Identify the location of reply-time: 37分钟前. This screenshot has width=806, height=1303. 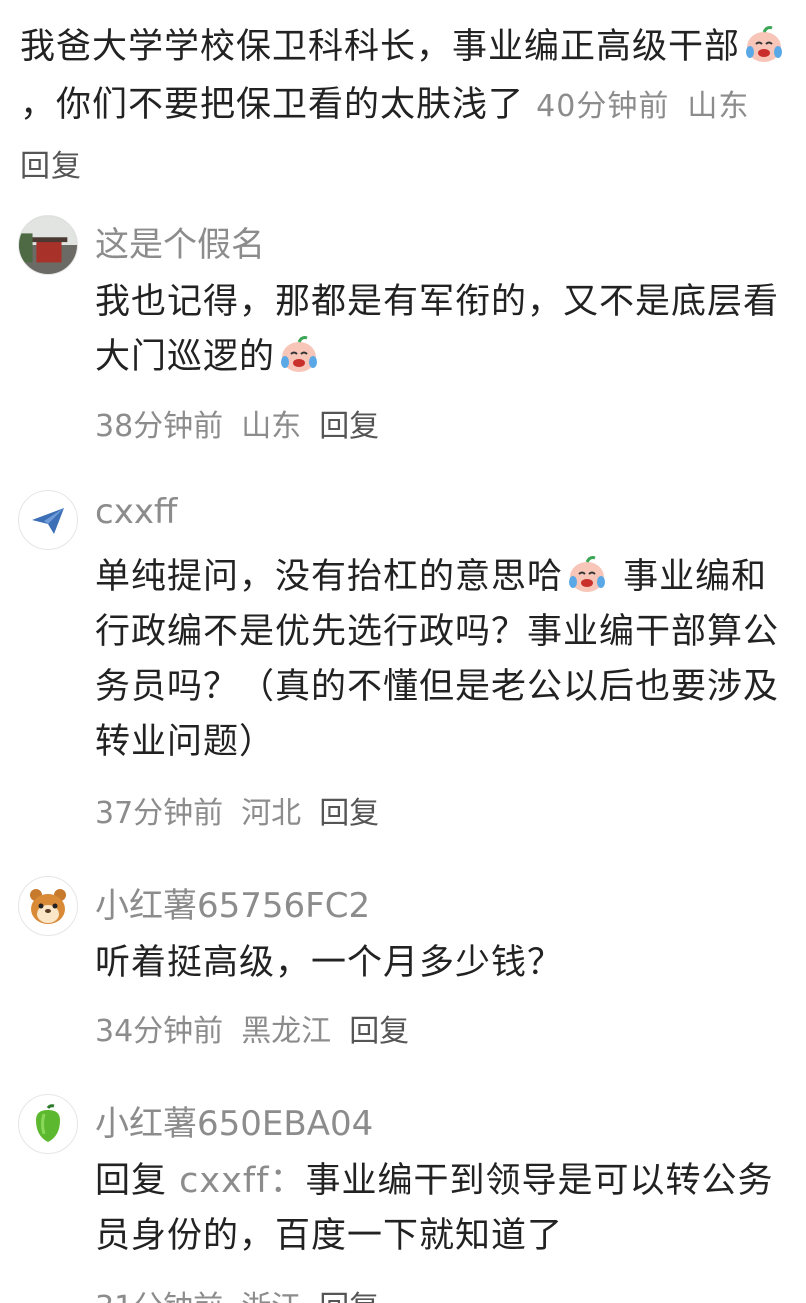
(159, 813).